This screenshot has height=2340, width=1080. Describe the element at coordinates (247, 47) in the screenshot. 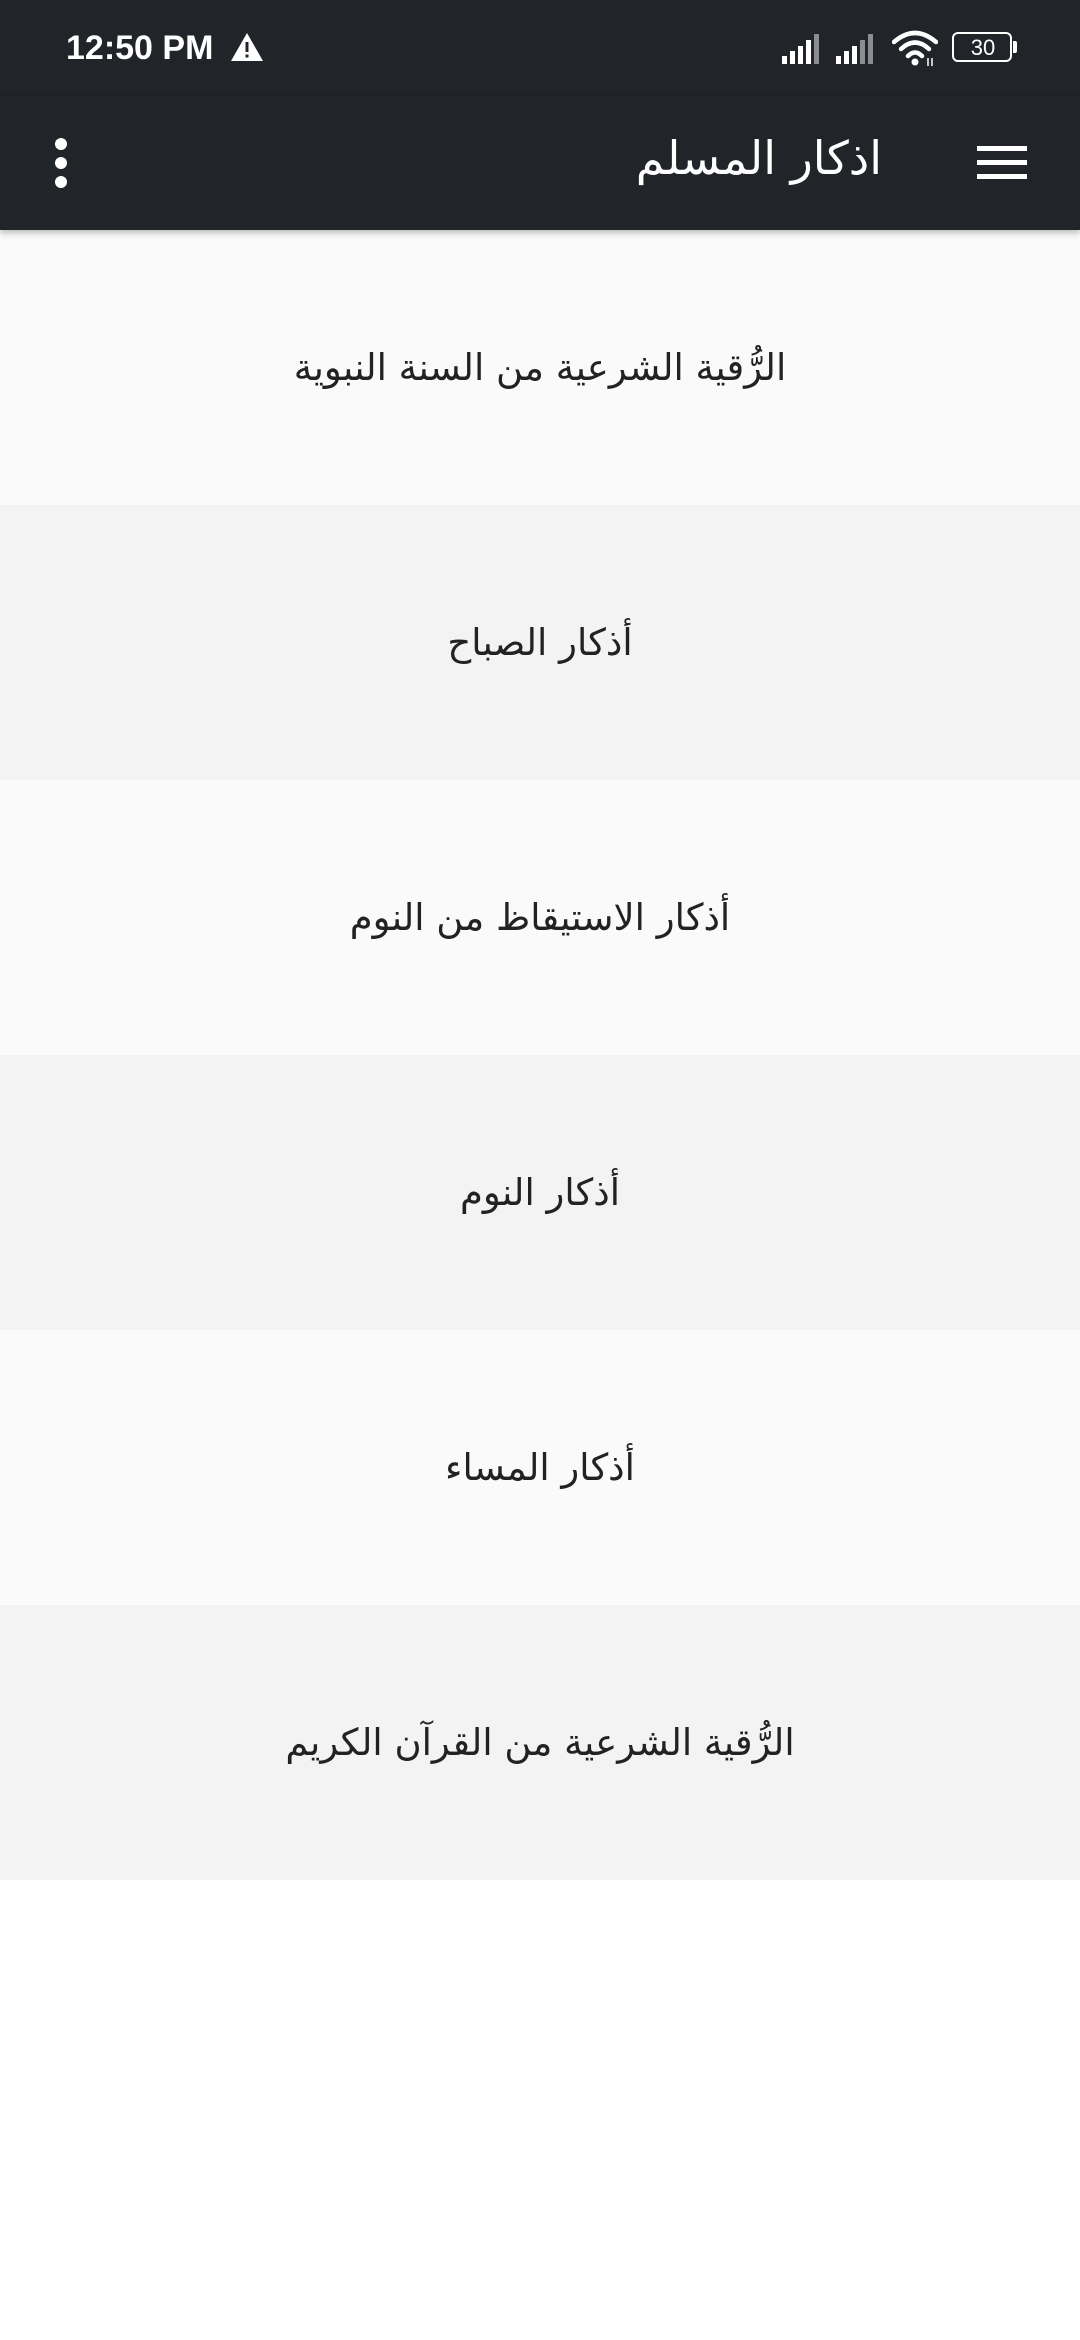

I see `alert-icon` at that location.